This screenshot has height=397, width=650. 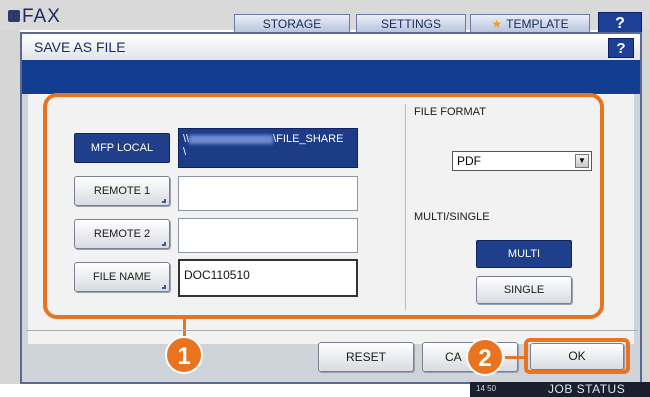 I want to click on bottom-divider, so click(x=332, y=330).